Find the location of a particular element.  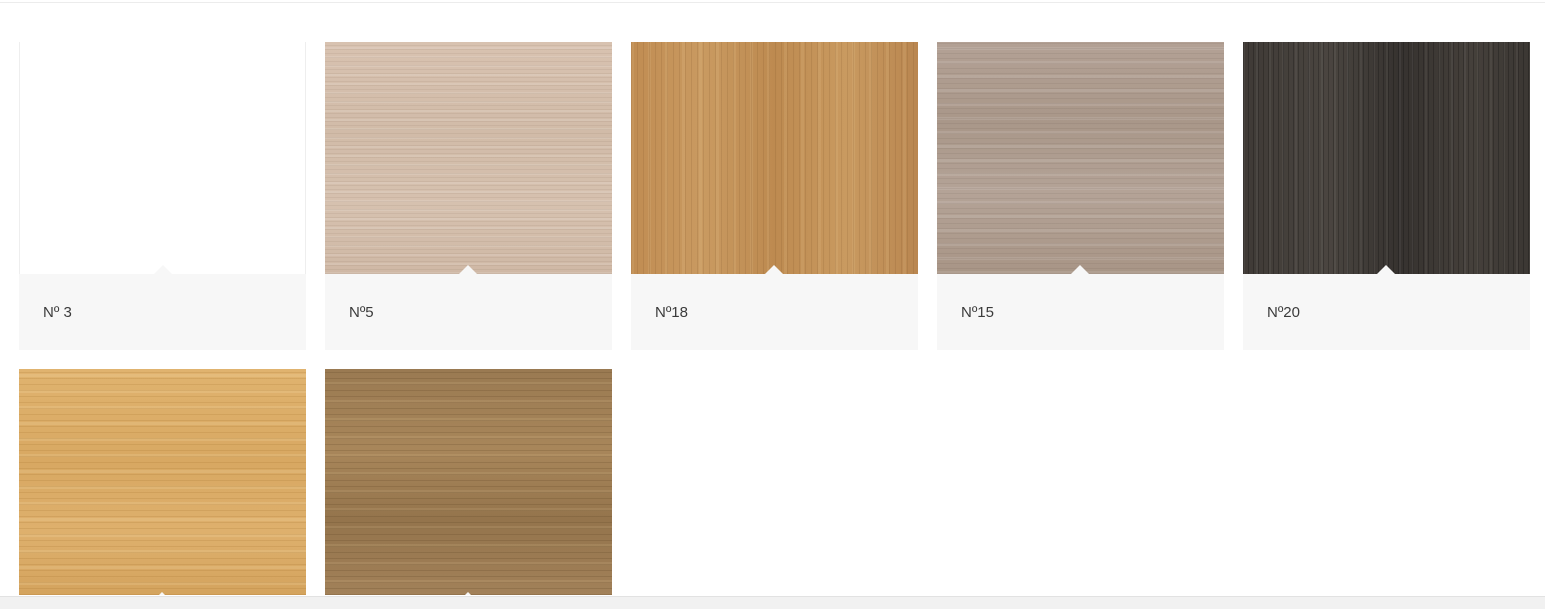

swatch-card-no18: Nº18 is located at coordinates (774, 196).